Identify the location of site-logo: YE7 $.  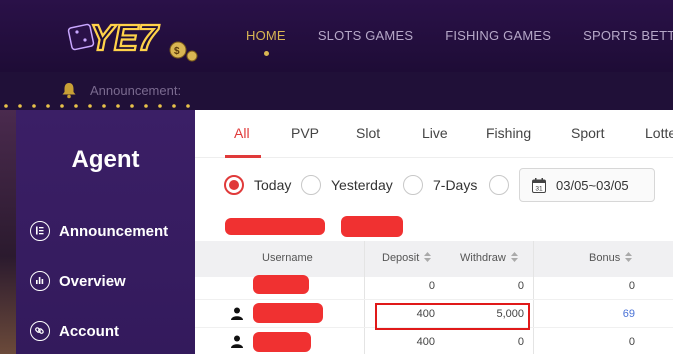
(136, 36).